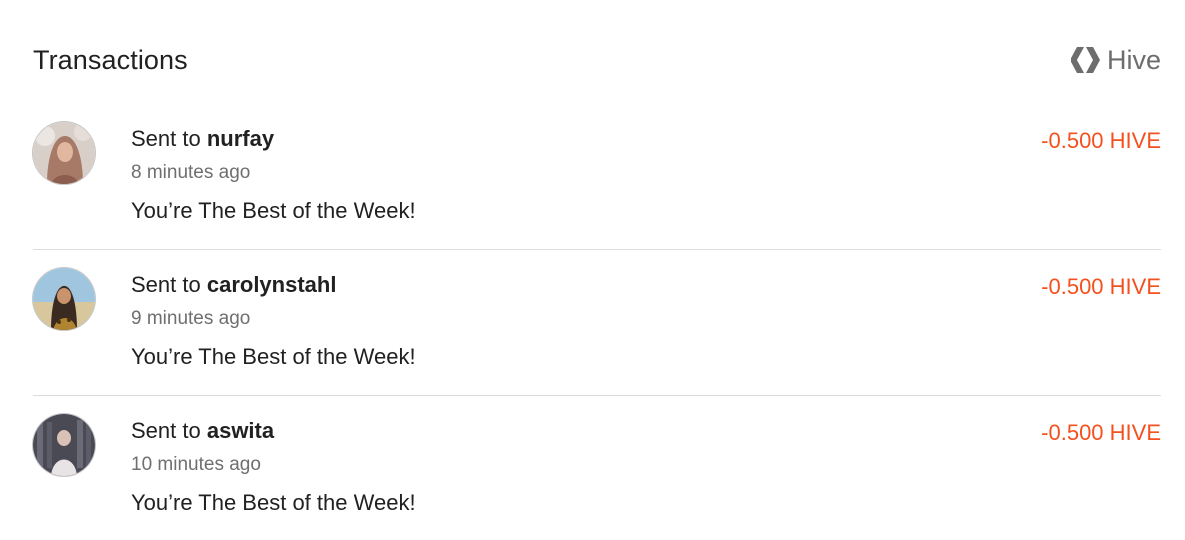 Image resolution: width=1185 pixels, height=540 pixels. Describe the element at coordinates (597, 60) in the screenshot. I see `transactions-header: Transactions Hive` at that location.